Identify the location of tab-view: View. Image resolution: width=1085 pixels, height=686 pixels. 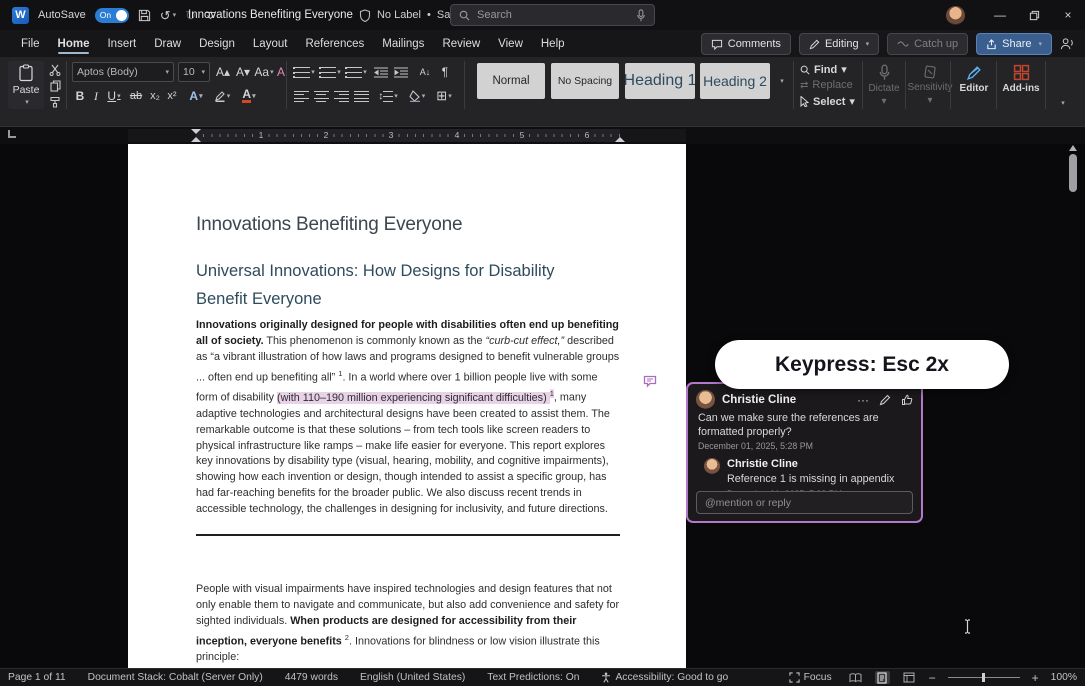
(510, 44).